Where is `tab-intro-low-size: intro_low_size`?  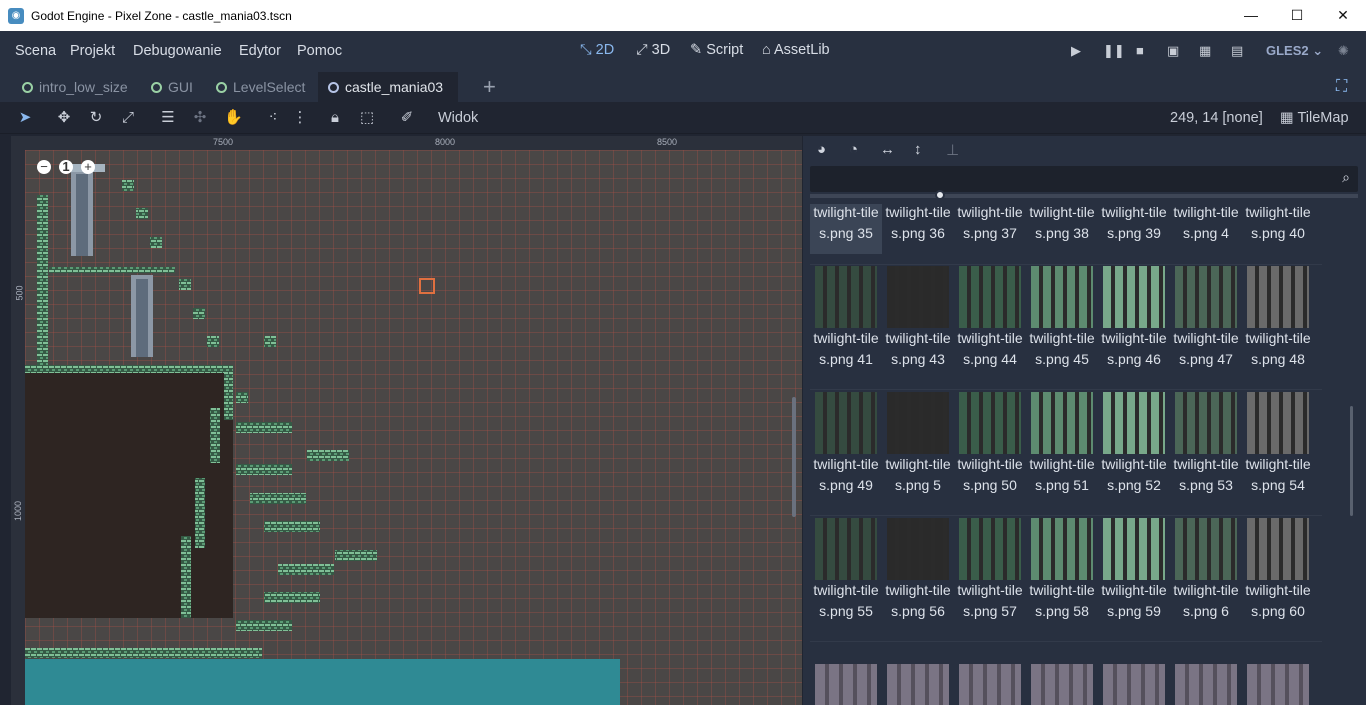 tab-intro-low-size: intro_low_size is located at coordinates (75, 87).